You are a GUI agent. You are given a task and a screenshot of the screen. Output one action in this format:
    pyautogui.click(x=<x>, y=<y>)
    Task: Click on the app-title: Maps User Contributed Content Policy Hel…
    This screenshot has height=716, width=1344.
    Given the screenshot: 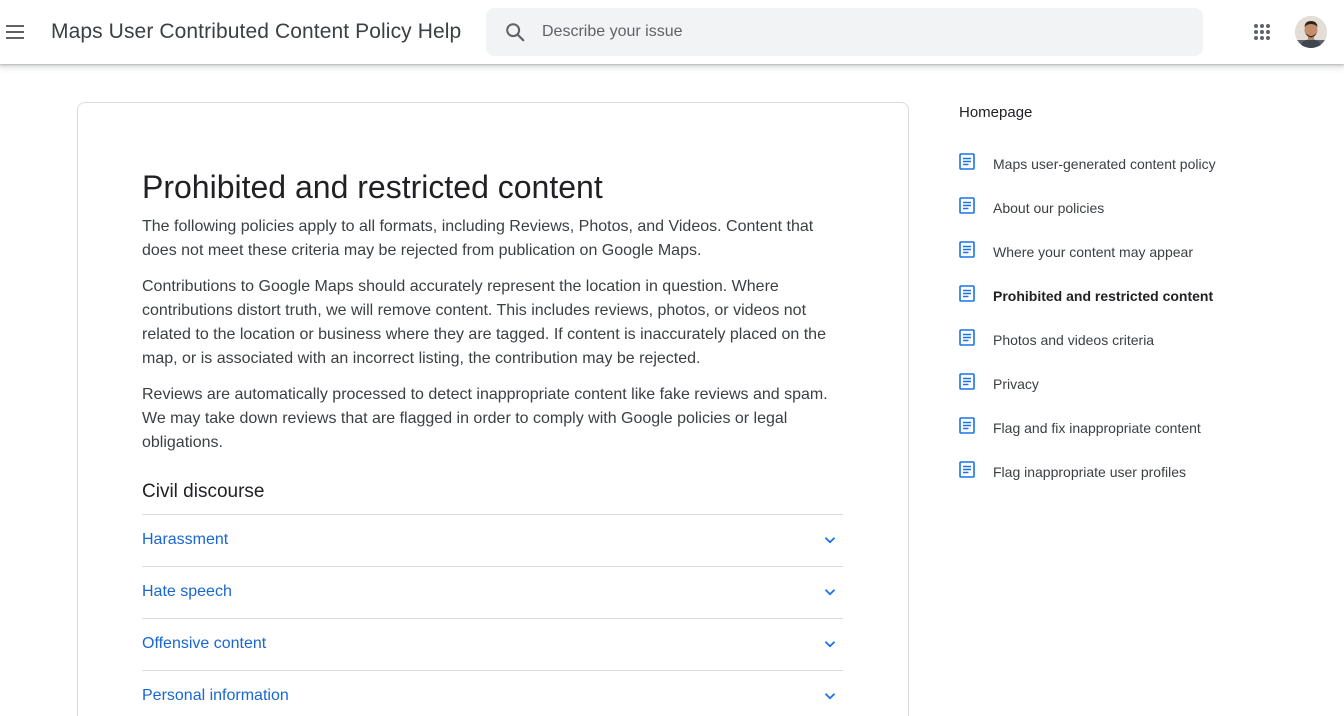 What is the action you would take?
    pyautogui.click(x=256, y=32)
    